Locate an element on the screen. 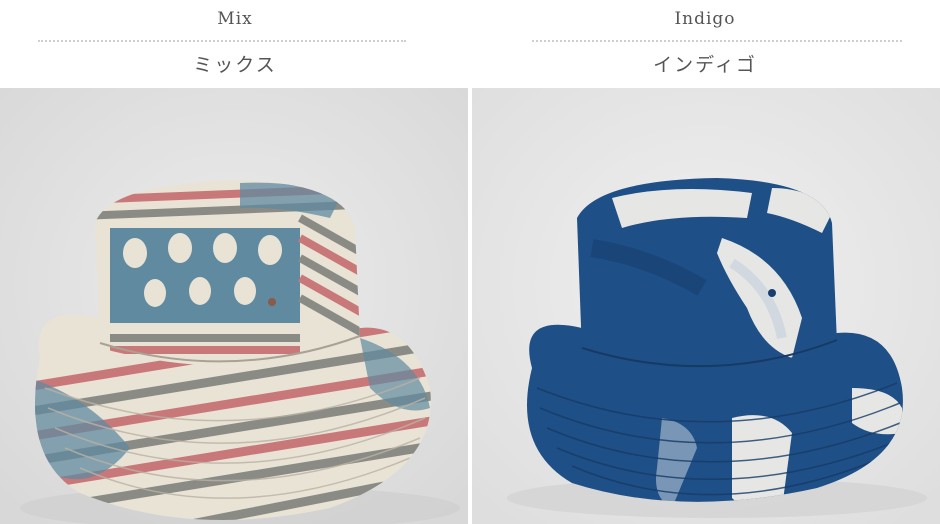 Image resolution: width=940 pixels, height=524 pixels. color-name-ja: ミックス is located at coordinates (235, 65).